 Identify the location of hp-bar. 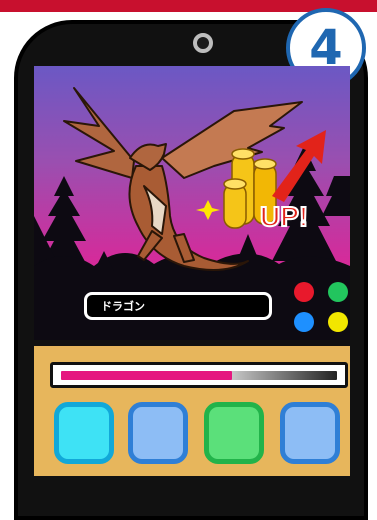
(199, 375).